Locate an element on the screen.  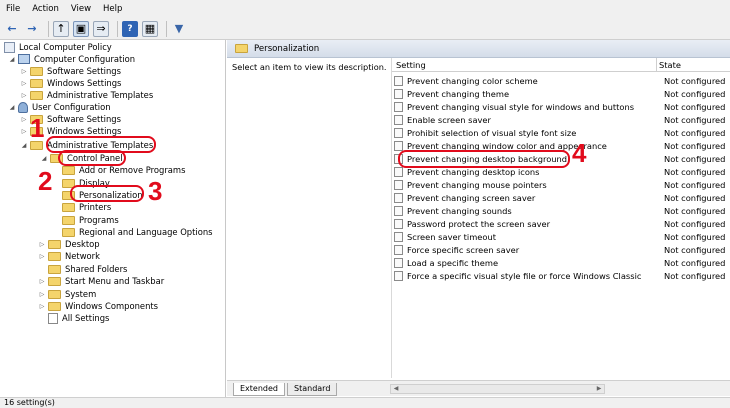
menu-view: View is located at coordinates (81, 9).